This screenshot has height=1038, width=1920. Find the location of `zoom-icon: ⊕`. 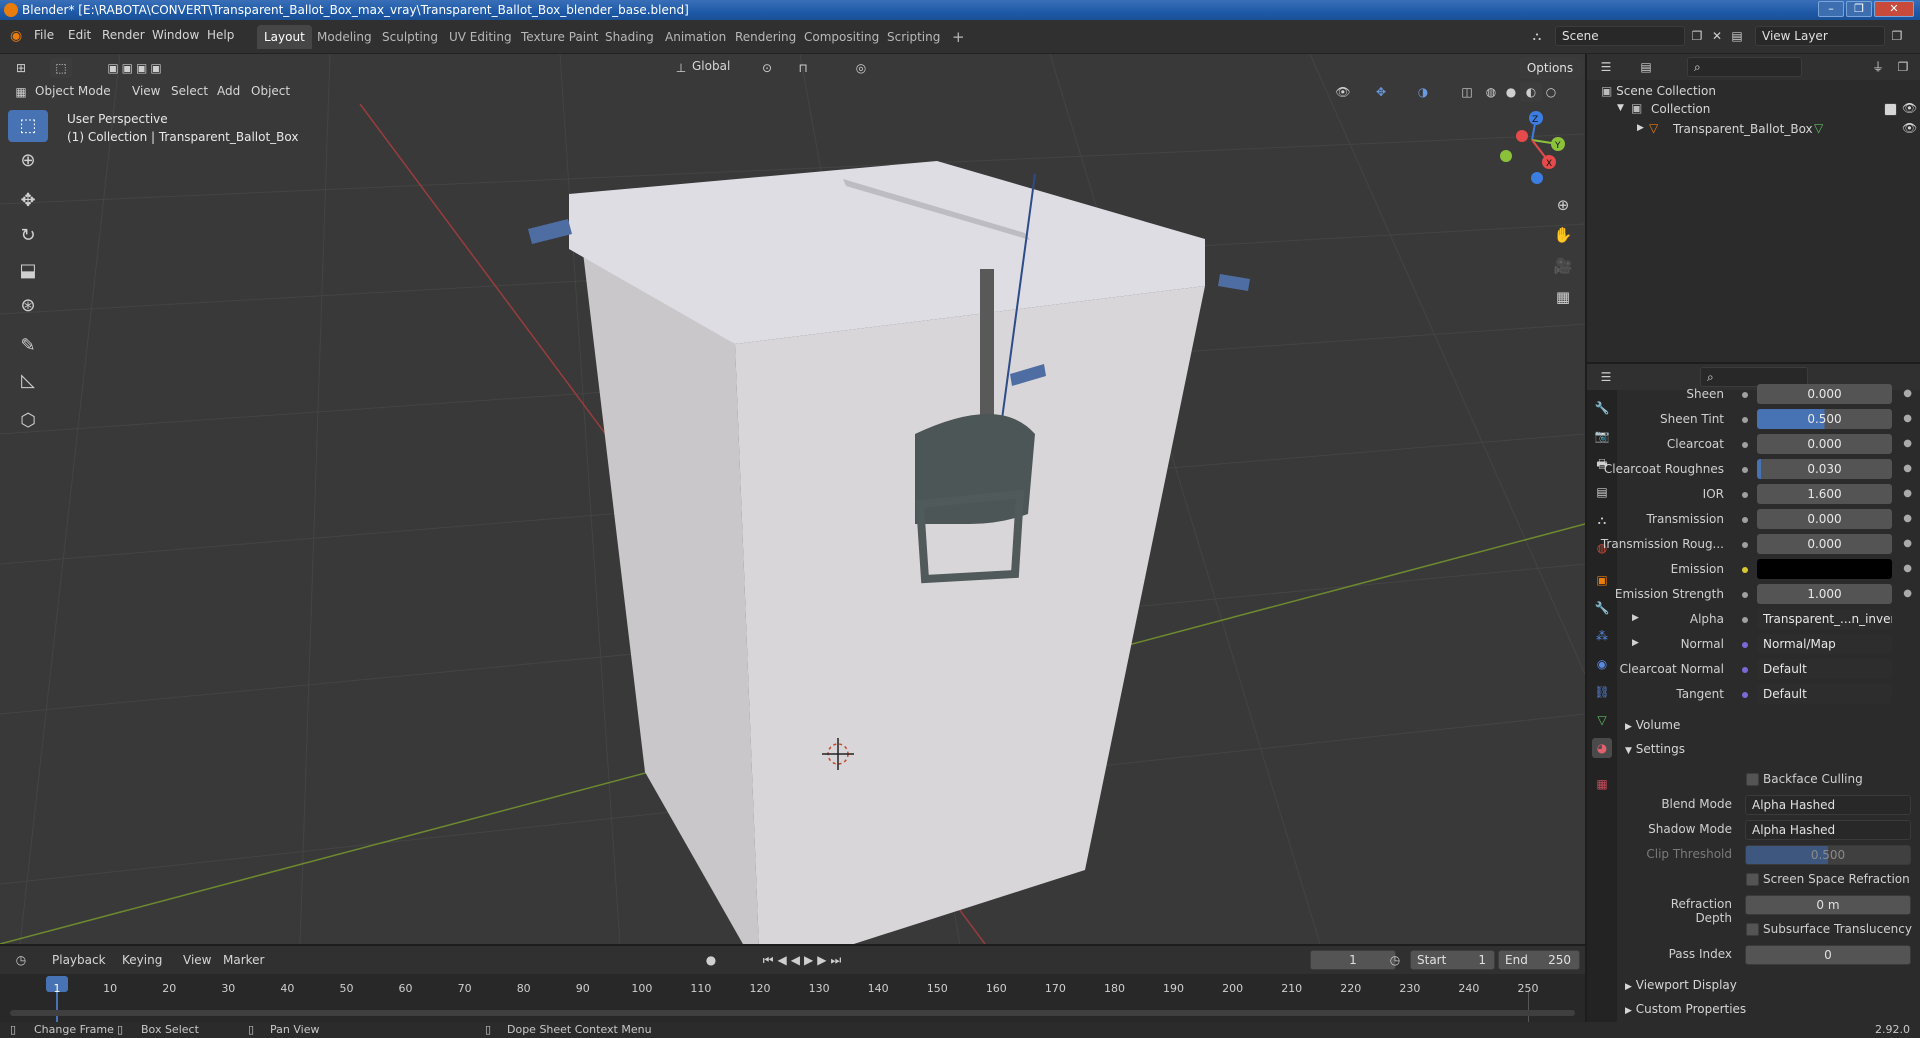

zoom-icon: ⊕ is located at coordinates (1563, 205).